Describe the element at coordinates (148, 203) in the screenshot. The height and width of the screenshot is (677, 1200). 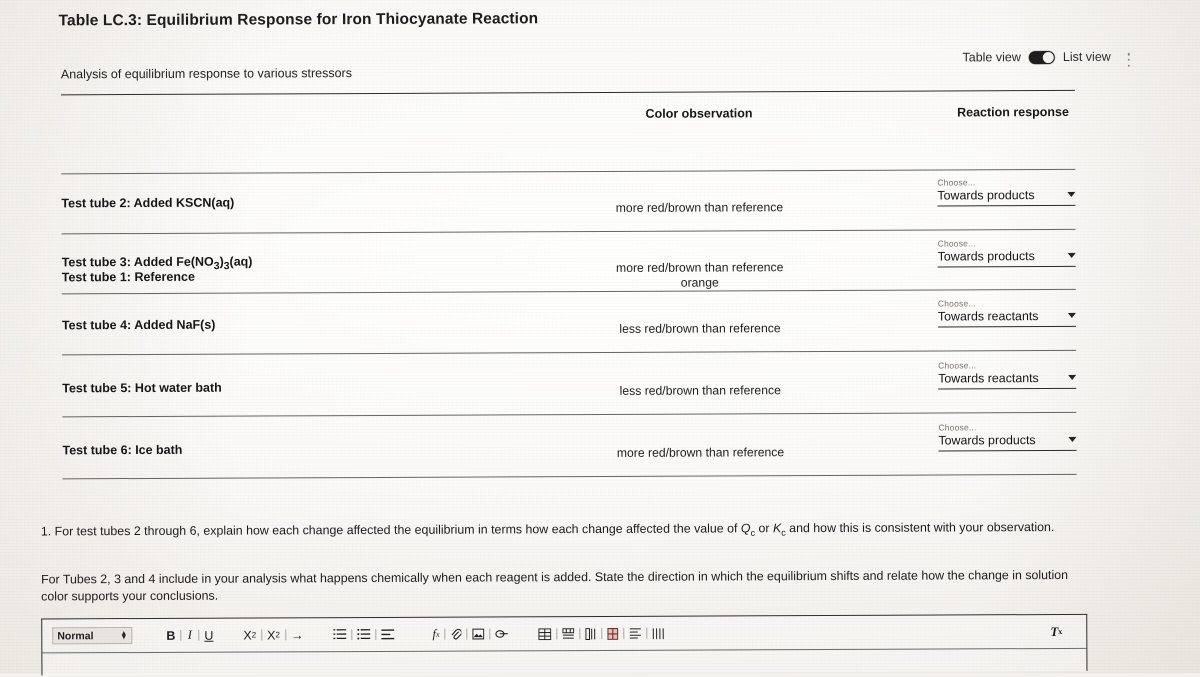
I see `row-label: Test tube 2: Added KSCN(aq)` at that location.